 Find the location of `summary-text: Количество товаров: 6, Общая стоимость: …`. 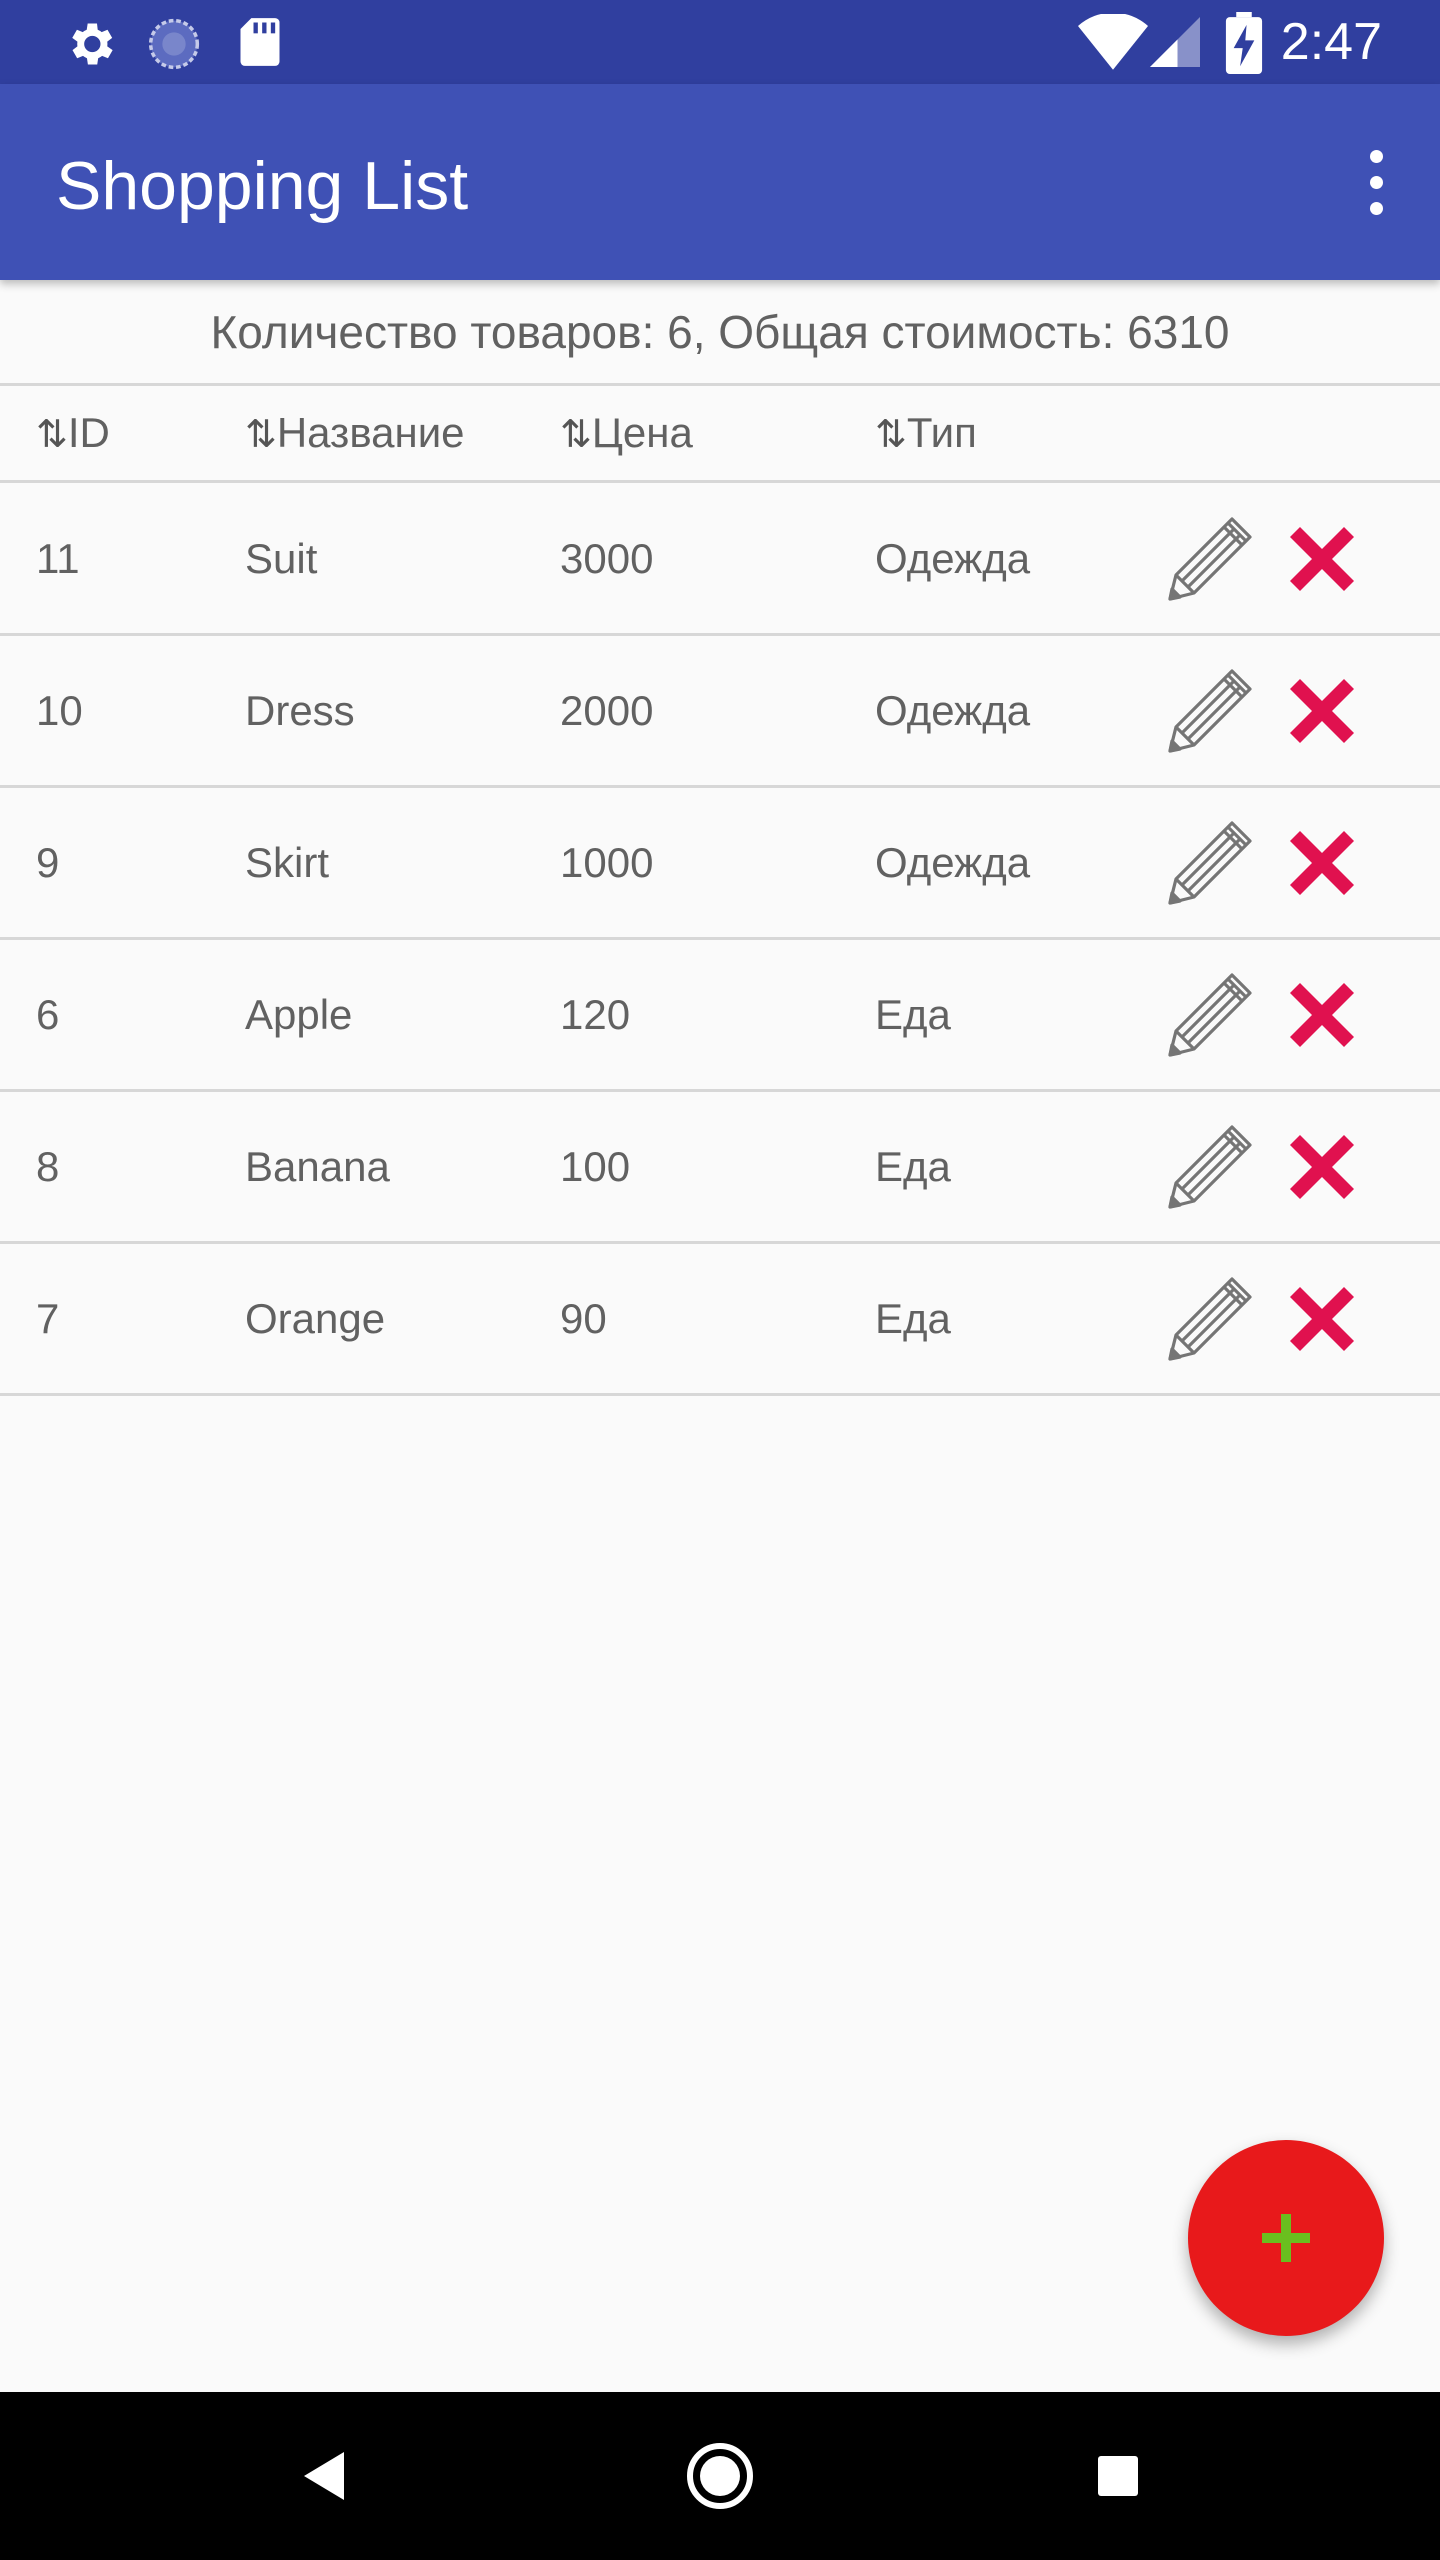

summary-text: Количество товаров: 6, Общая стоимость: … is located at coordinates (720, 332).